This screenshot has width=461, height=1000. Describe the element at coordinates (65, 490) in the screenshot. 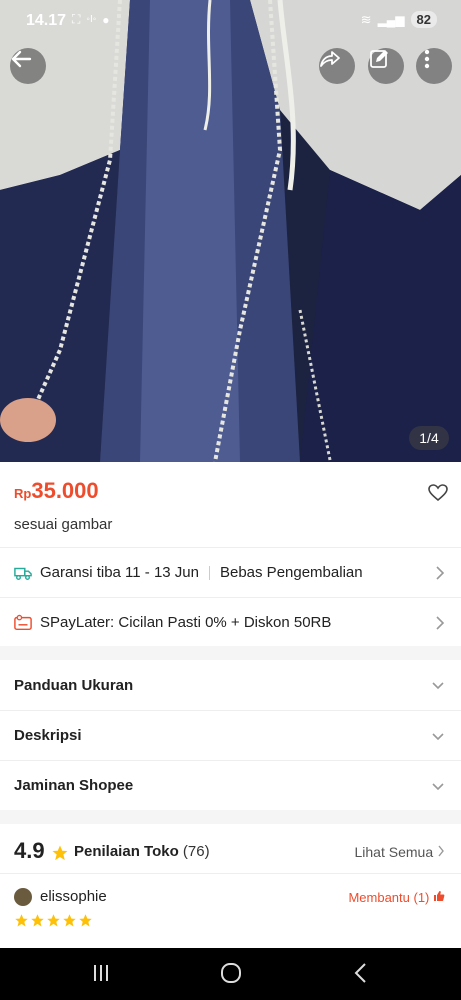

I see `price-value: 35.000` at that location.